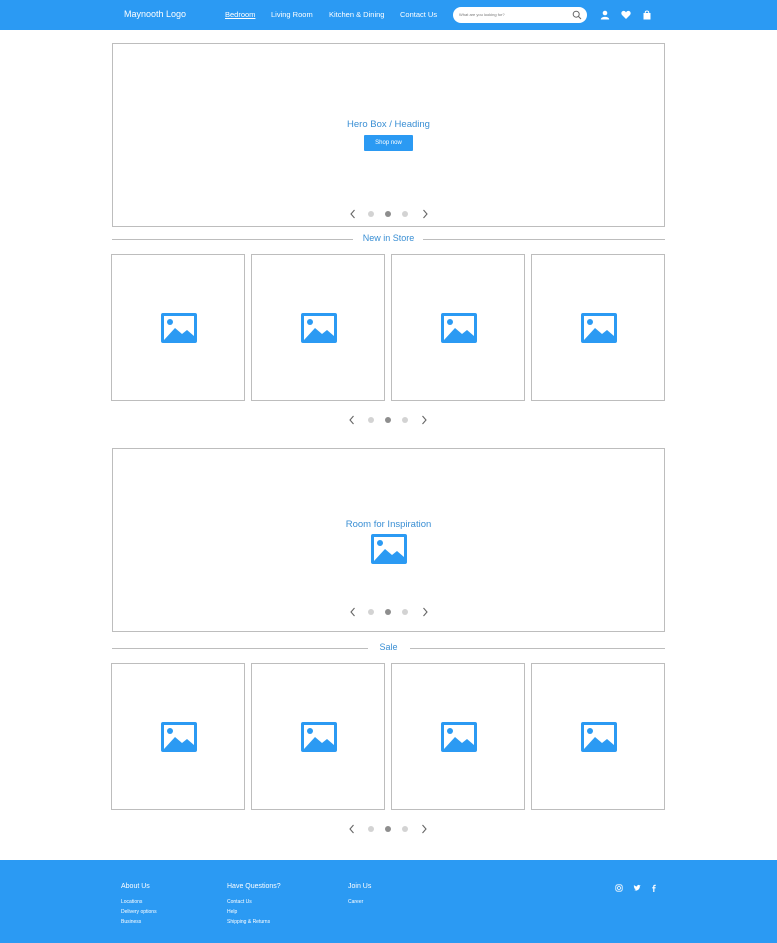  What do you see at coordinates (388, 143) in the screenshot?
I see `shop-now-button: Shop now` at bounding box center [388, 143].